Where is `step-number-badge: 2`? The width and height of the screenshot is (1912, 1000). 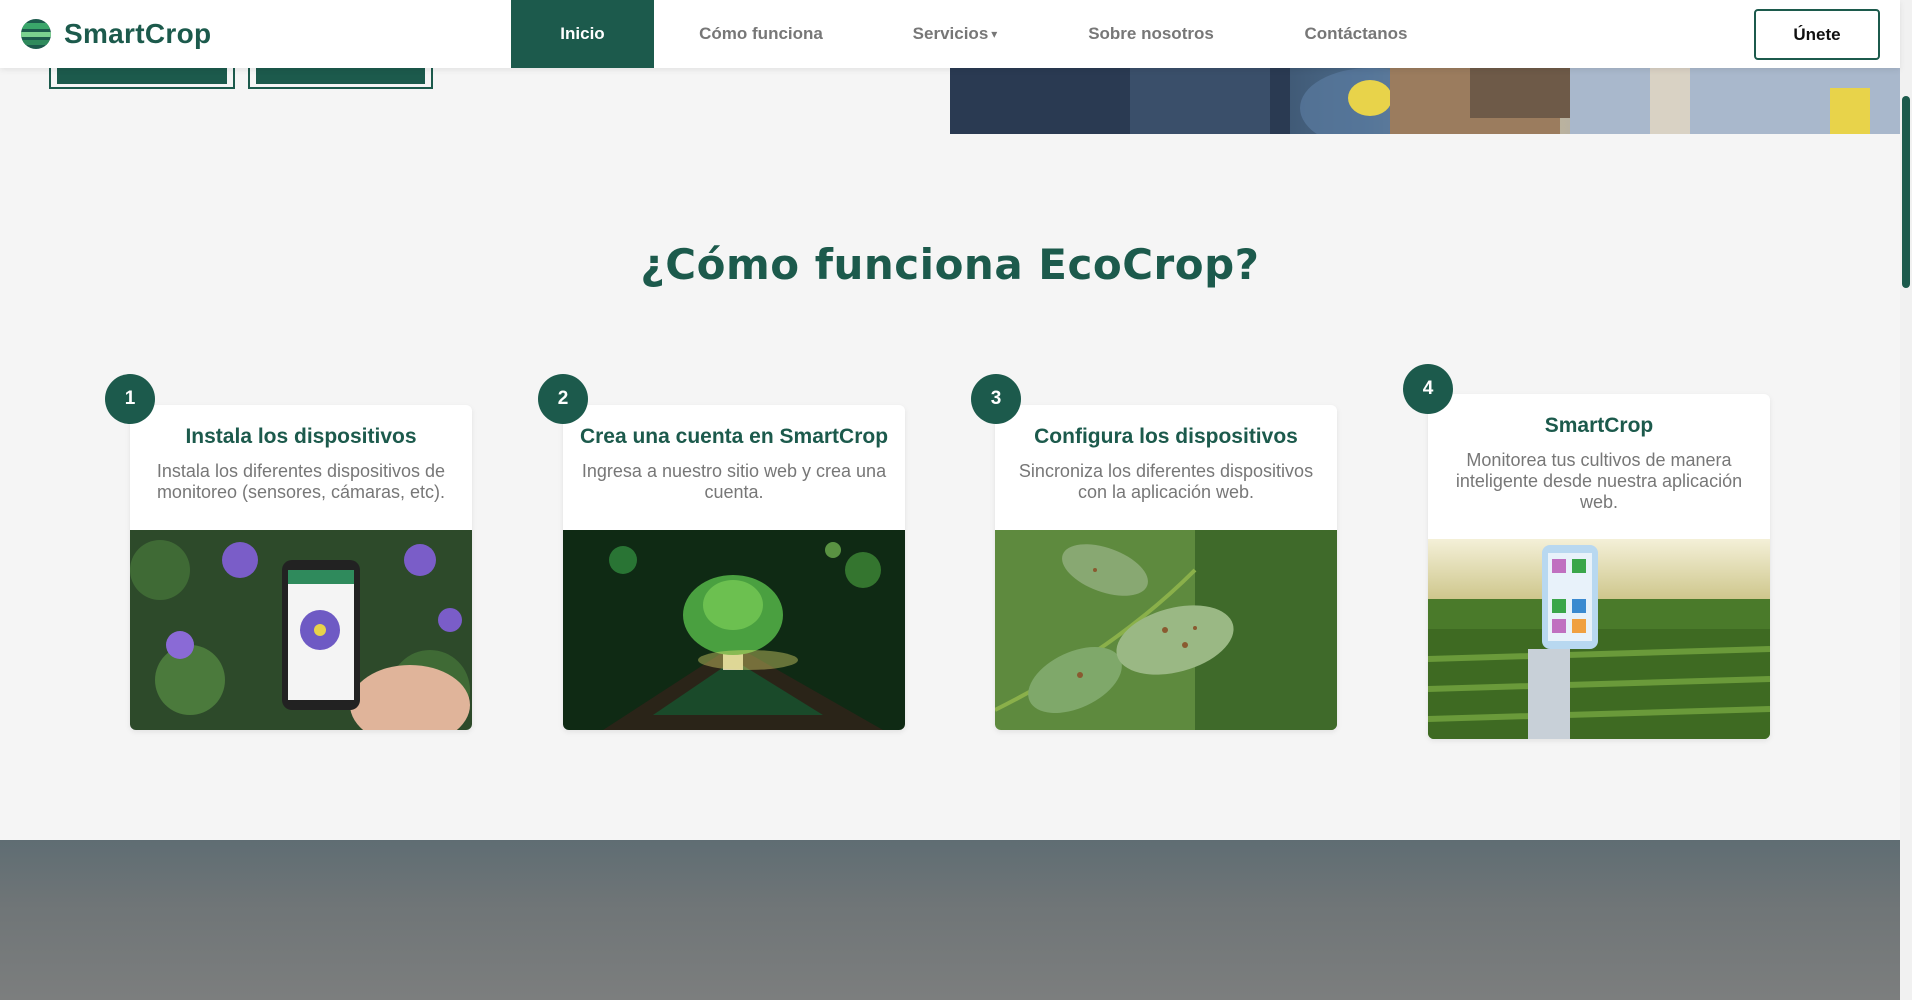 step-number-badge: 2 is located at coordinates (563, 399).